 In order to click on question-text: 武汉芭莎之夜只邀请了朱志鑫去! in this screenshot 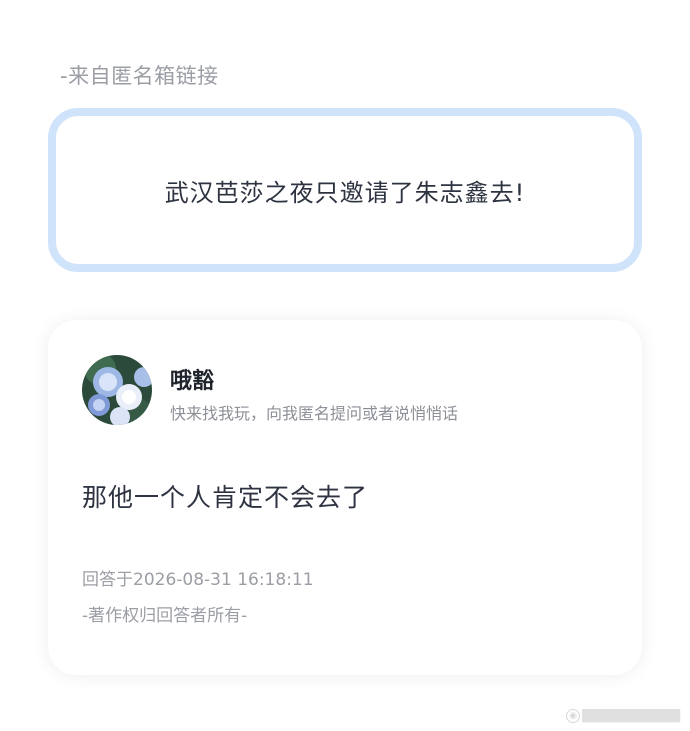, I will do `click(345, 192)`.